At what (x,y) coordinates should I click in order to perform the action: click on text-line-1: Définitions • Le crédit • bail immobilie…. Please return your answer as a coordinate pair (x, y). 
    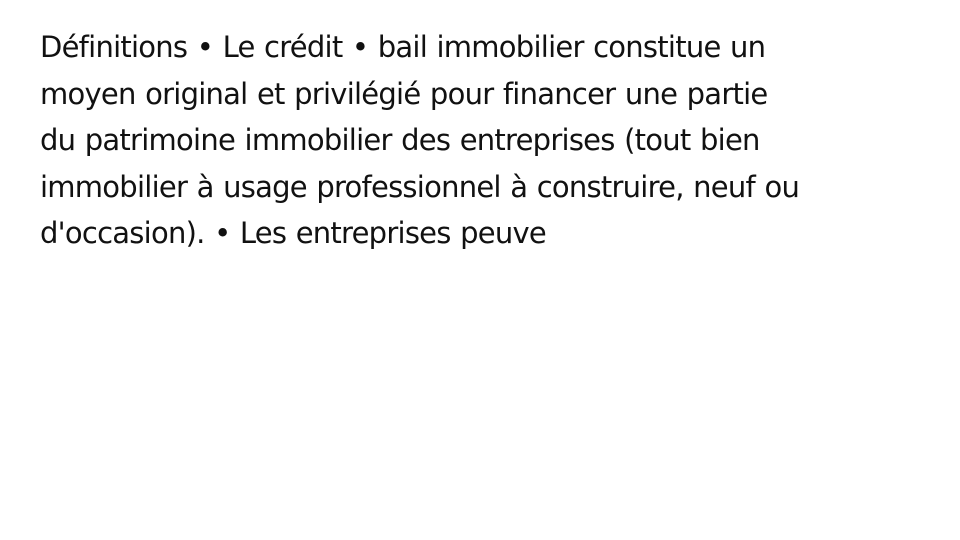
    Looking at the image, I should click on (403, 47).